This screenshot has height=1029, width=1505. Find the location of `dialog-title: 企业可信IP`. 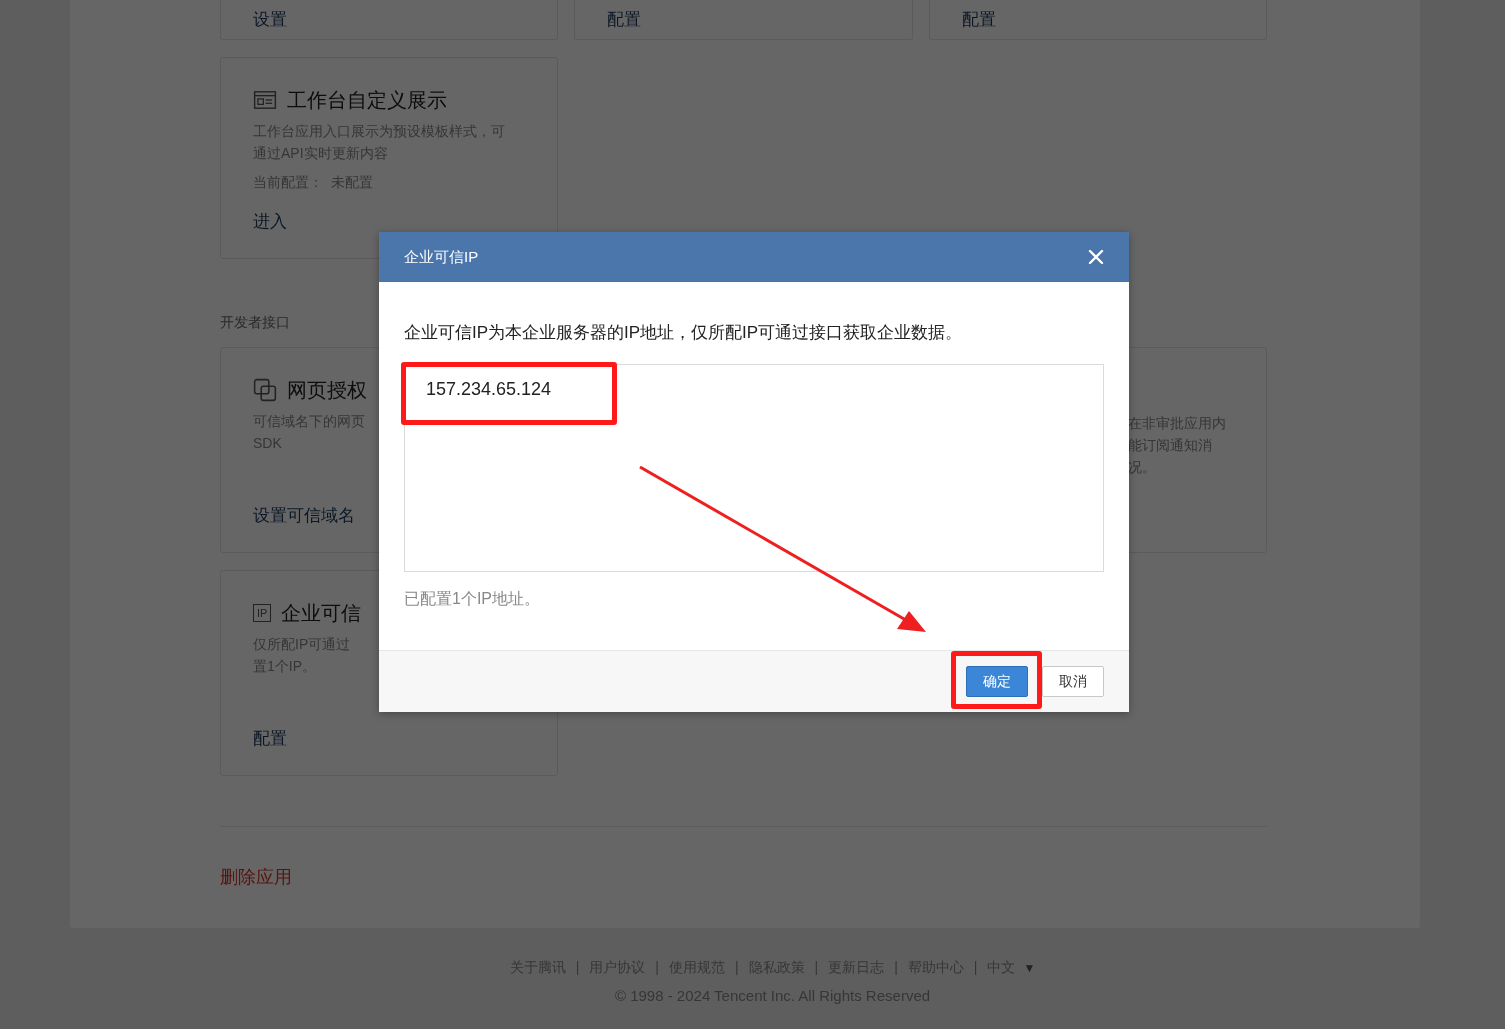

dialog-title: 企业可信IP is located at coordinates (441, 257).